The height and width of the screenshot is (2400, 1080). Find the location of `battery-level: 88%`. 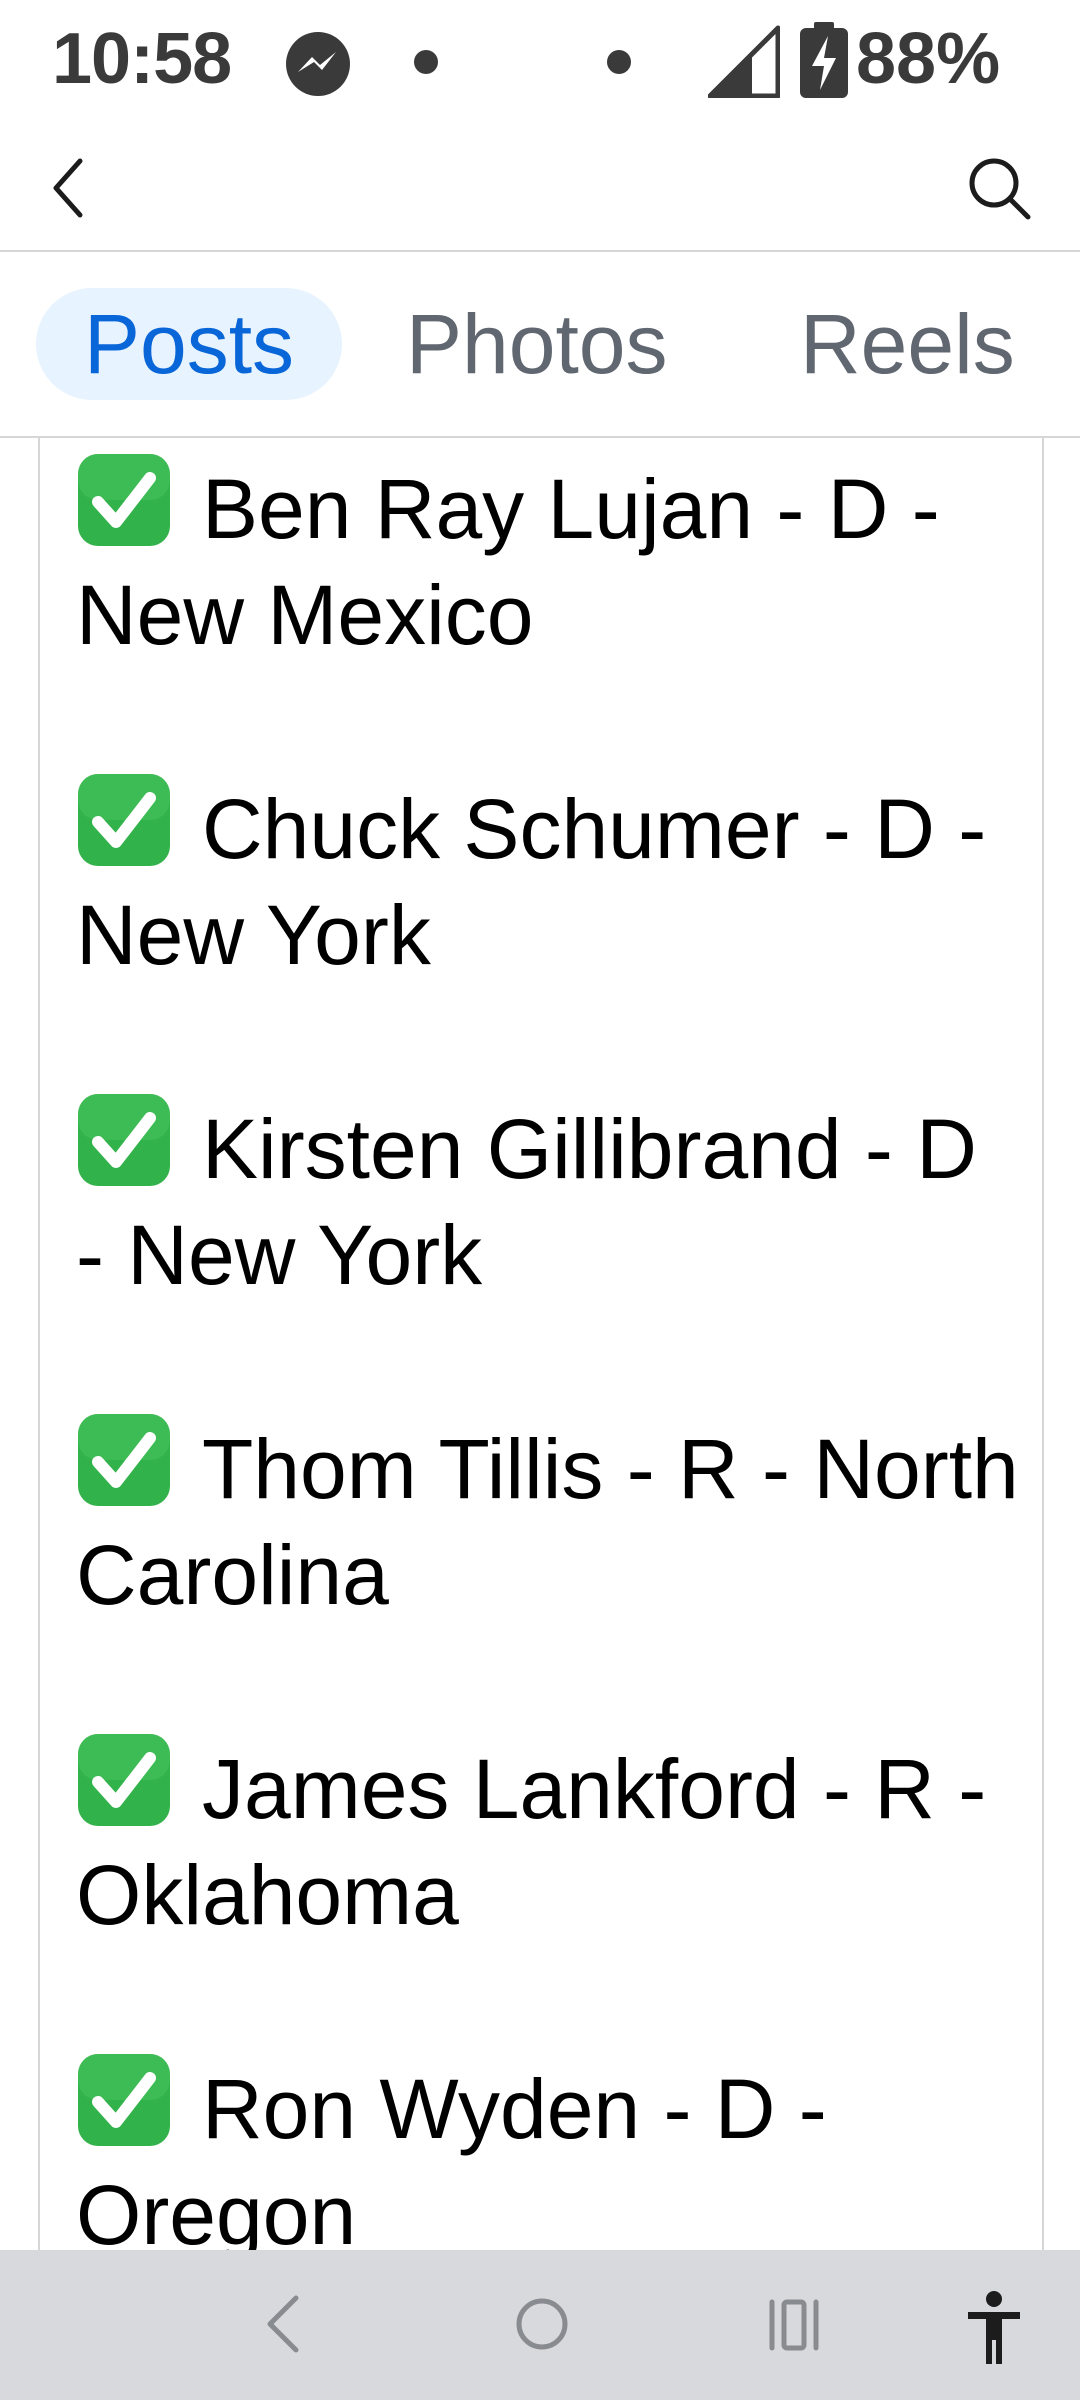

battery-level: 88% is located at coordinates (928, 59).